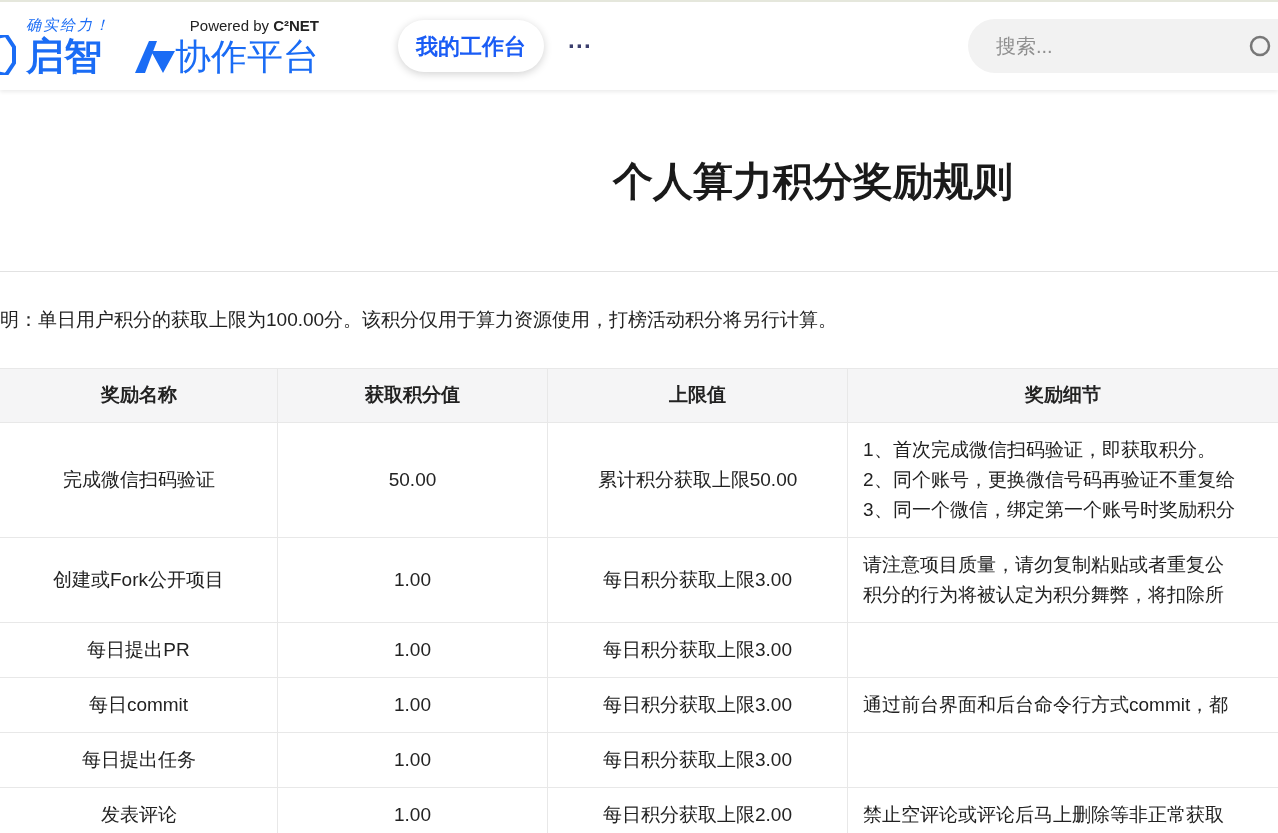  Describe the element at coordinates (1046, 705) in the screenshot. I see `detail-line: 通过前台界面和后台命令行方式commit，都` at that location.